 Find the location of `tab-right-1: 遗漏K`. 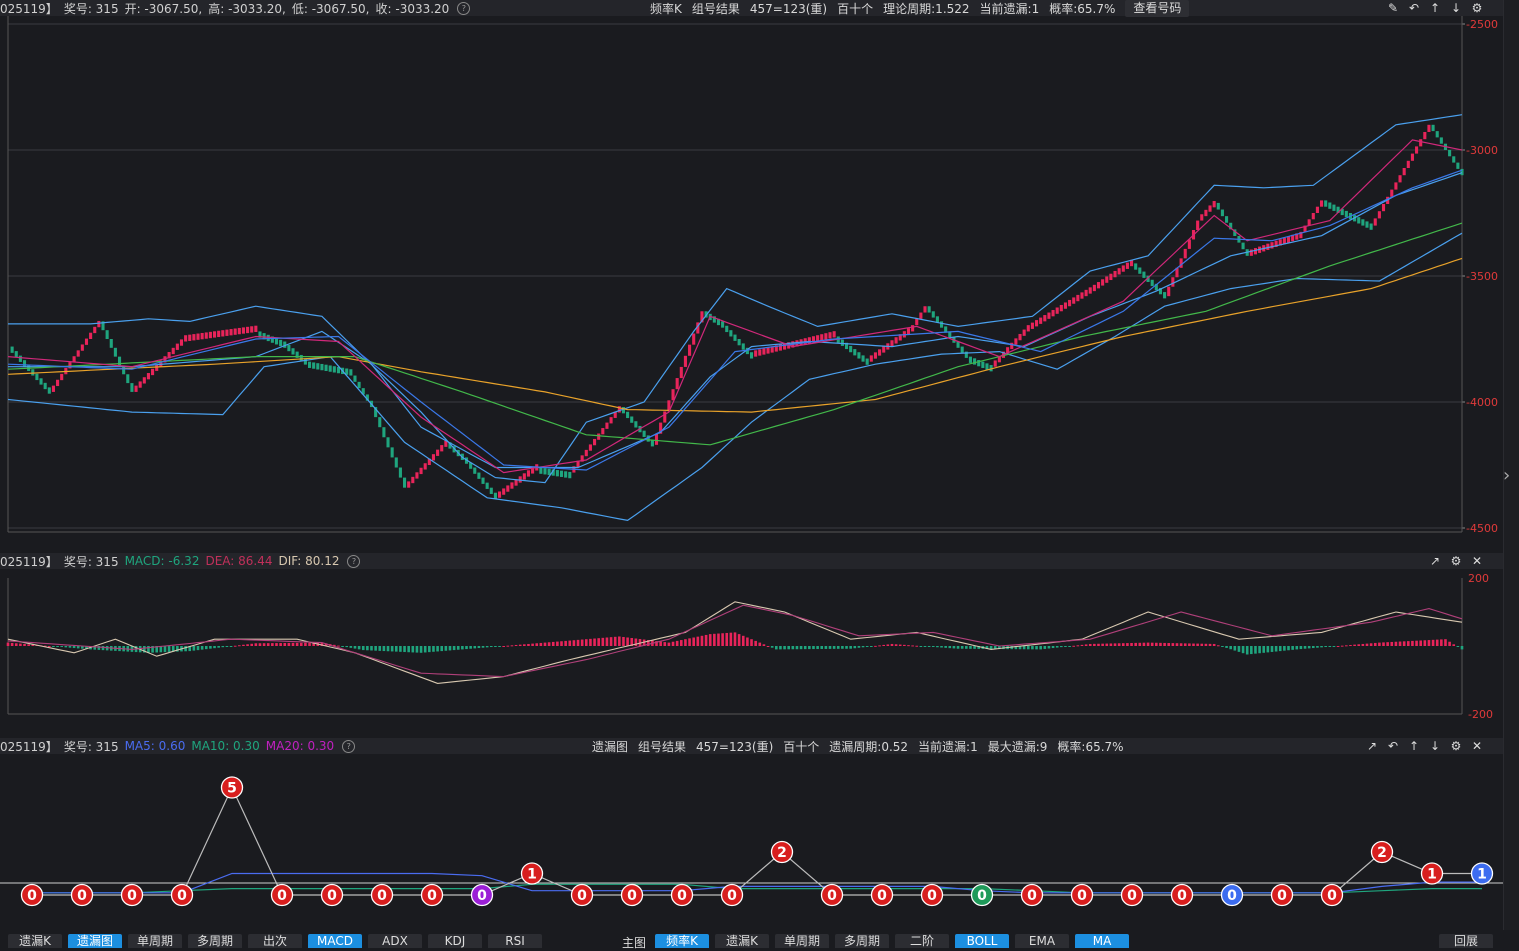

tab-right-1: 遗漏K is located at coordinates (742, 941).